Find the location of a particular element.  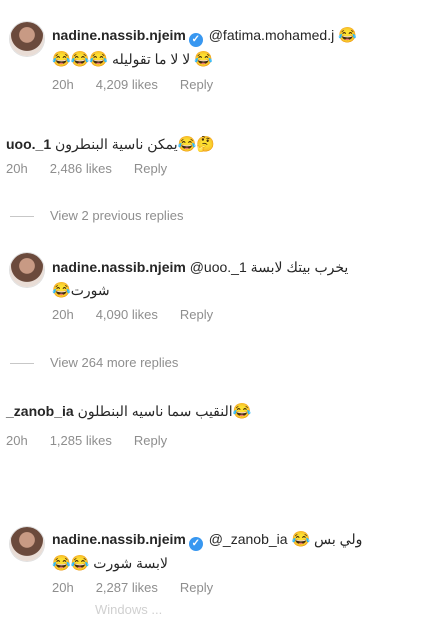

comment-meta: 20h 4,209 likes Reply is located at coordinates (143, 84).